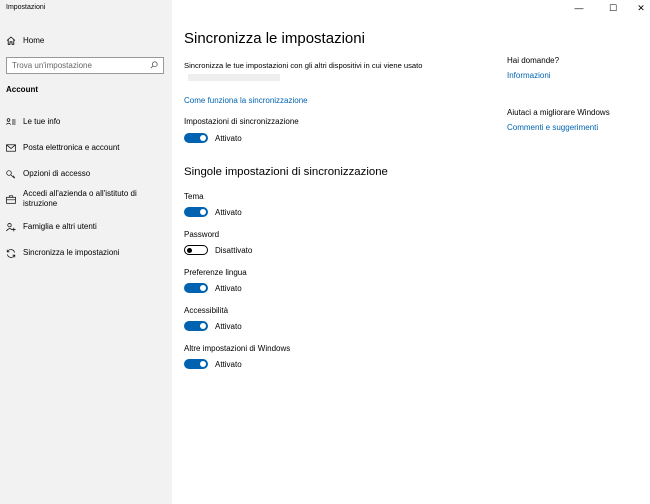  What do you see at coordinates (22, 89) in the screenshot?
I see `section-label-account: Account` at bounding box center [22, 89].